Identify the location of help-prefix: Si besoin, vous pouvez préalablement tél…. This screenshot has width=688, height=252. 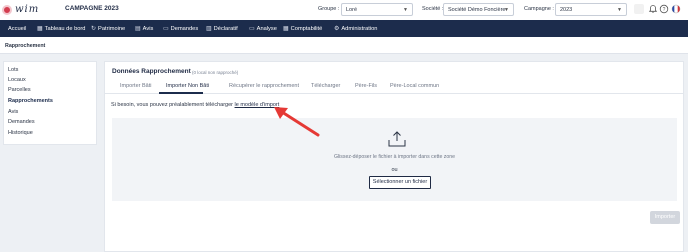
(173, 105).